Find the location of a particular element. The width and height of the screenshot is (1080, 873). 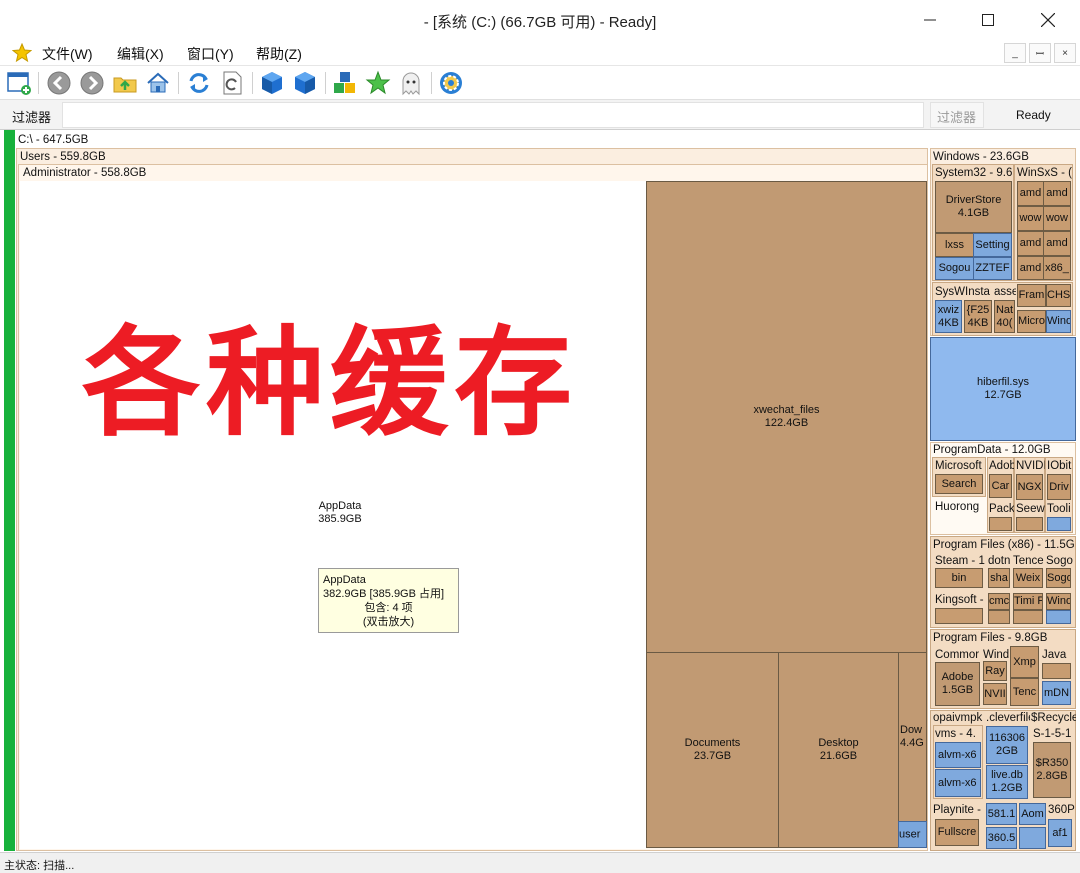

blue-cube-icon is located at coordinates (272, 83).